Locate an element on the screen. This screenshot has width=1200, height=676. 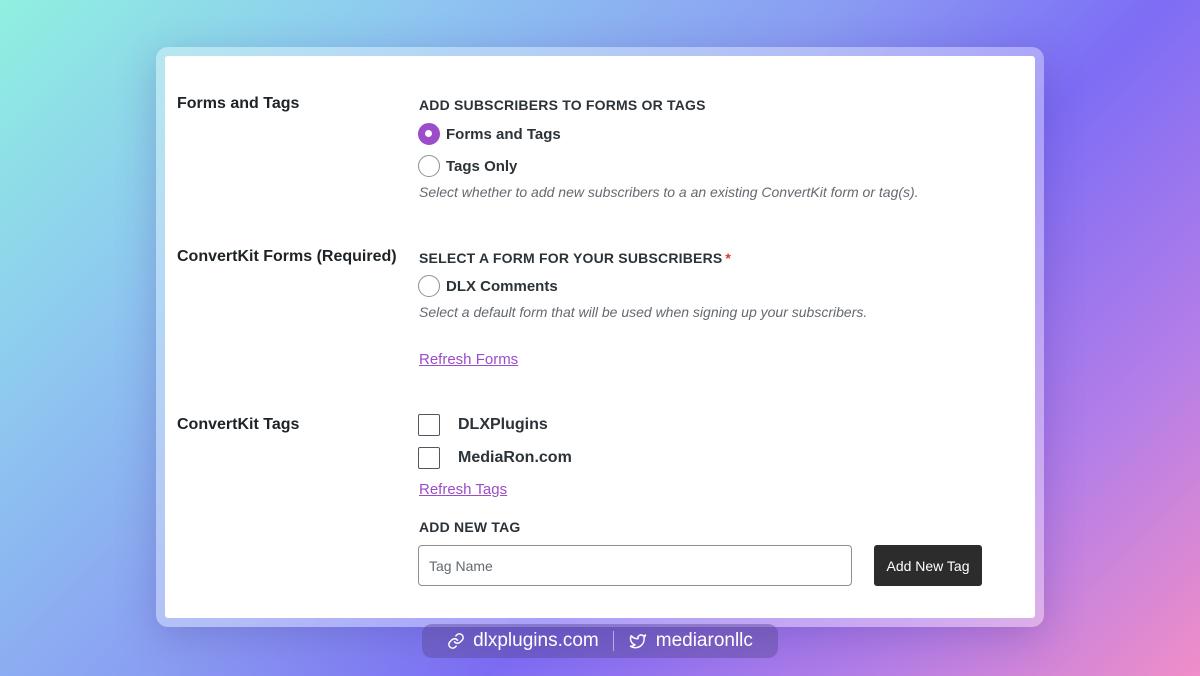
twitter-handle-text: mediaronllc is located at coordinates (704, 640).